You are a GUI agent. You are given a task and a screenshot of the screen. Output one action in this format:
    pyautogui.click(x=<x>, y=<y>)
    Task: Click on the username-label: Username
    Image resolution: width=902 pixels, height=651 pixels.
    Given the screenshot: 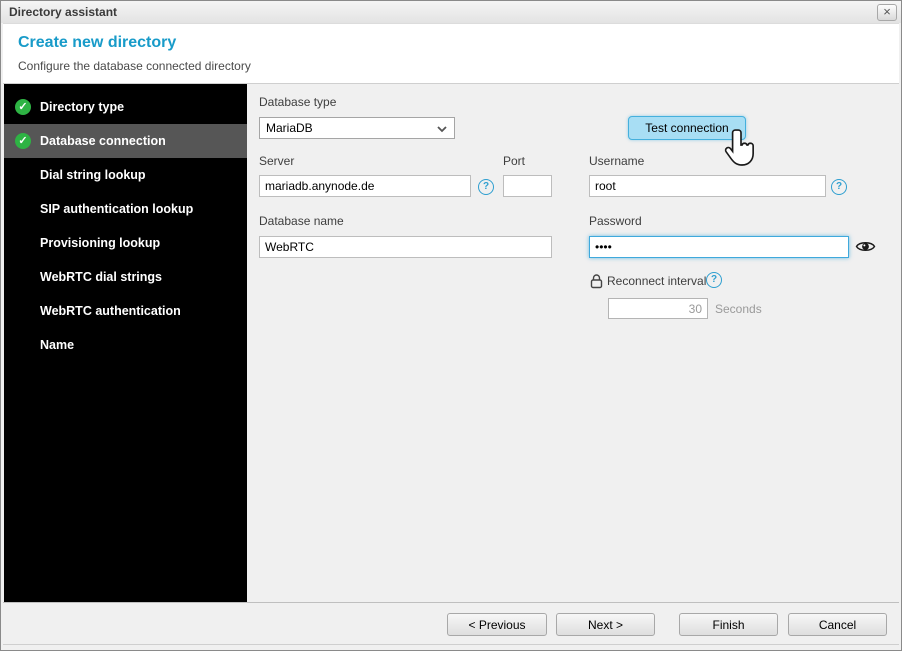 What is the action you would take?
    pyautogui.click(x=617, y=161)
    